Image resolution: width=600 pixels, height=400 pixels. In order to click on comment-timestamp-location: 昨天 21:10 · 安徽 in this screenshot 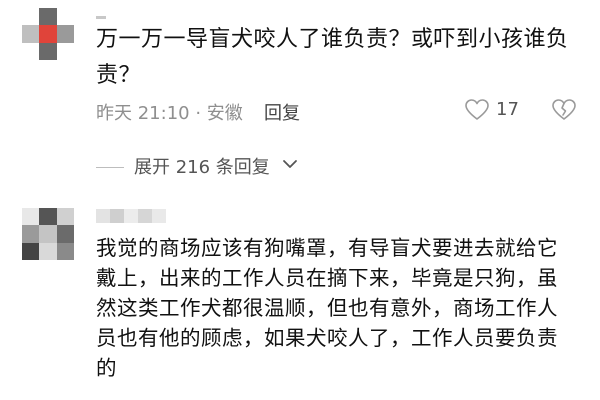, I will do `click(169, 113)`.